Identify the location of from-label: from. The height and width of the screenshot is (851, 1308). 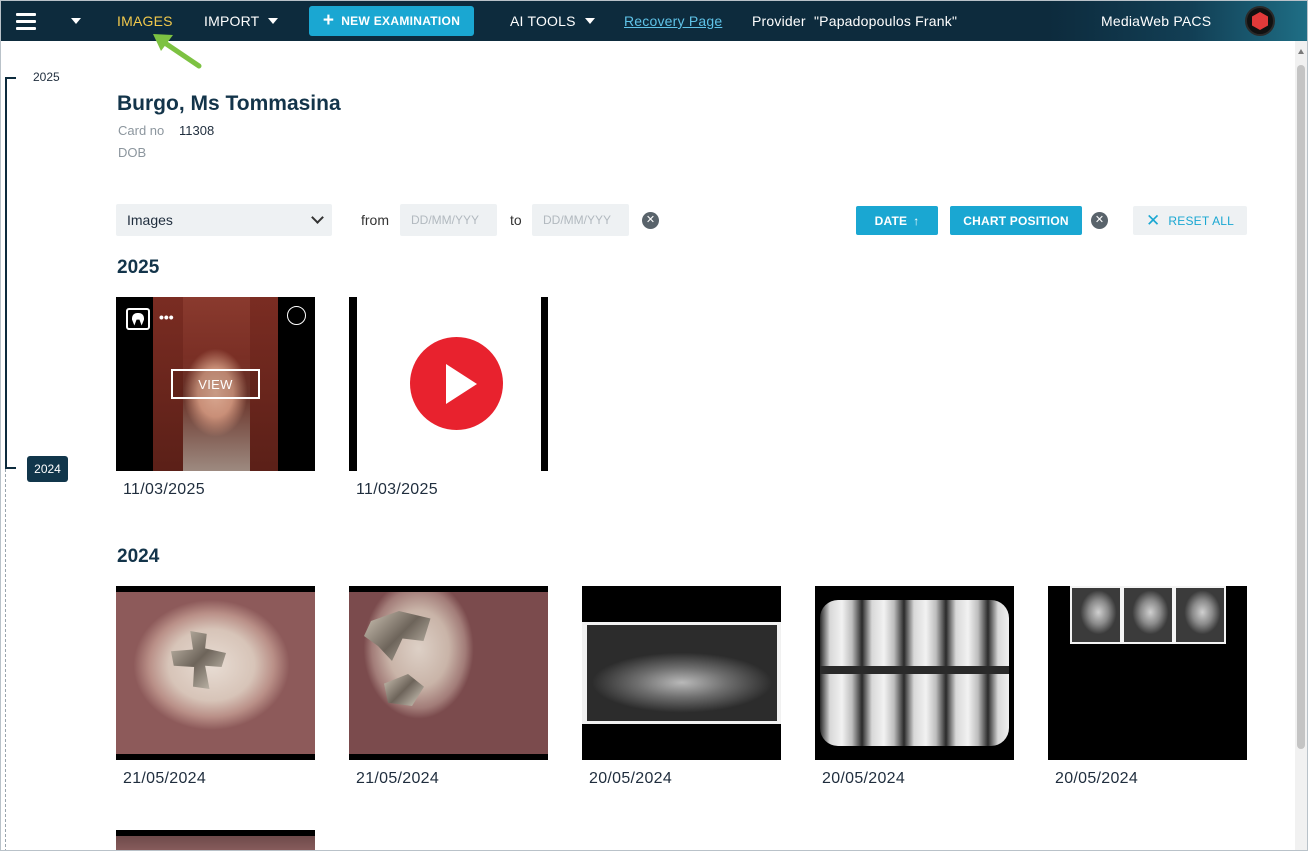
(375, 220).